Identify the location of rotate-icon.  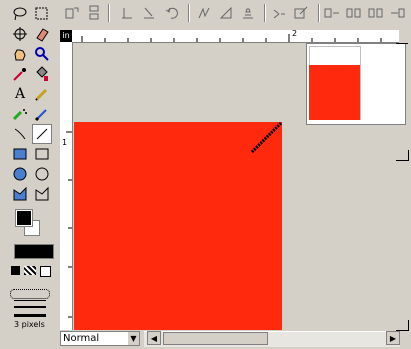
(172, 13).